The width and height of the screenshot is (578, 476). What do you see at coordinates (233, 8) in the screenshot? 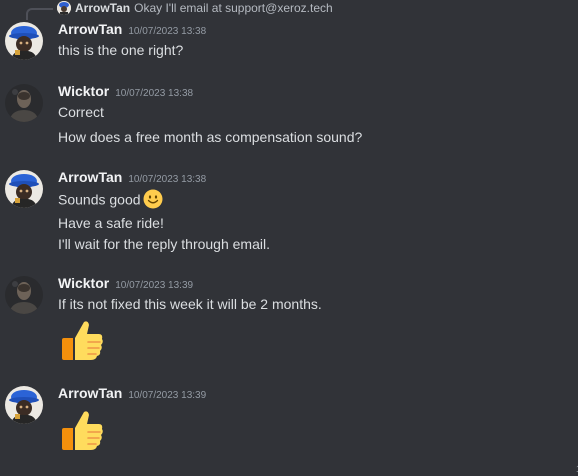
I see `reply-text: Okay I'll email at support@xeroz.tech` at bounding box center [233, 8].